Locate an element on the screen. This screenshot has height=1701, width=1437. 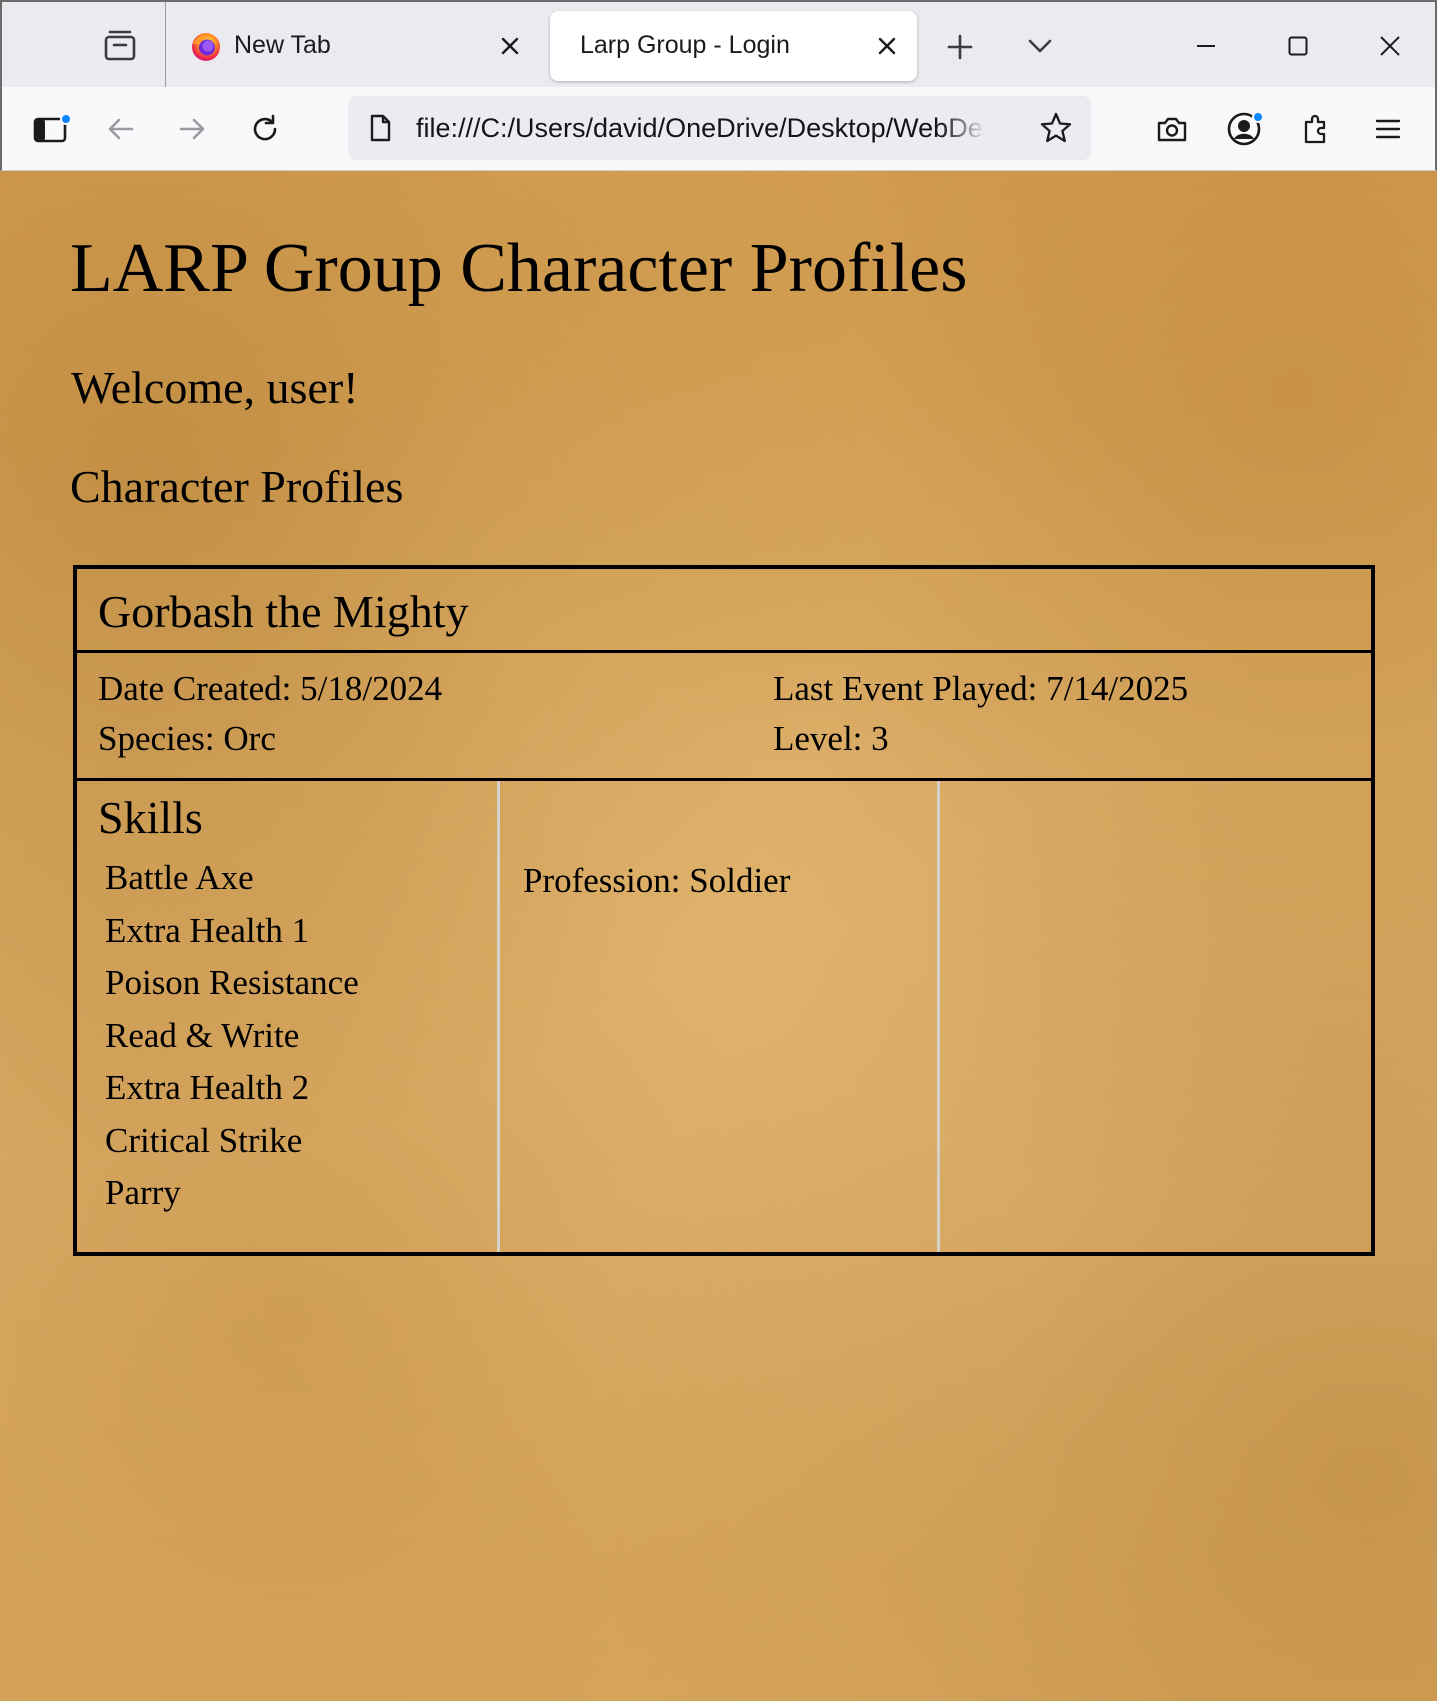
screenshot-button is located at coordinates (1172, 129).